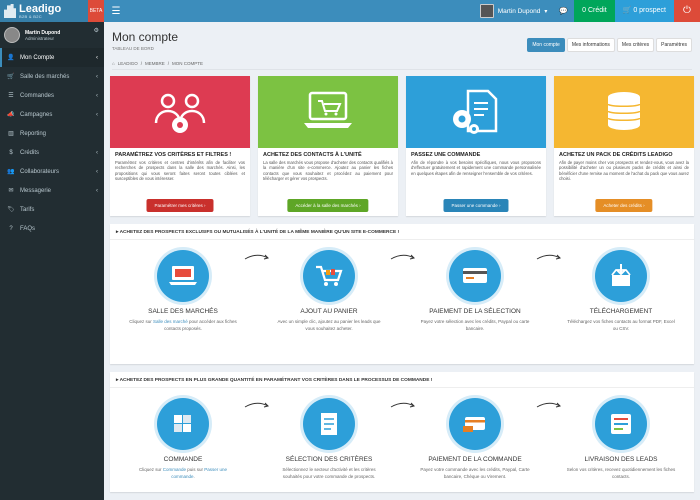  What do you see at coordinates (40, 8) in the screenshot?
I see `brand-name: Leadigo` at bounding box center [40, 8].